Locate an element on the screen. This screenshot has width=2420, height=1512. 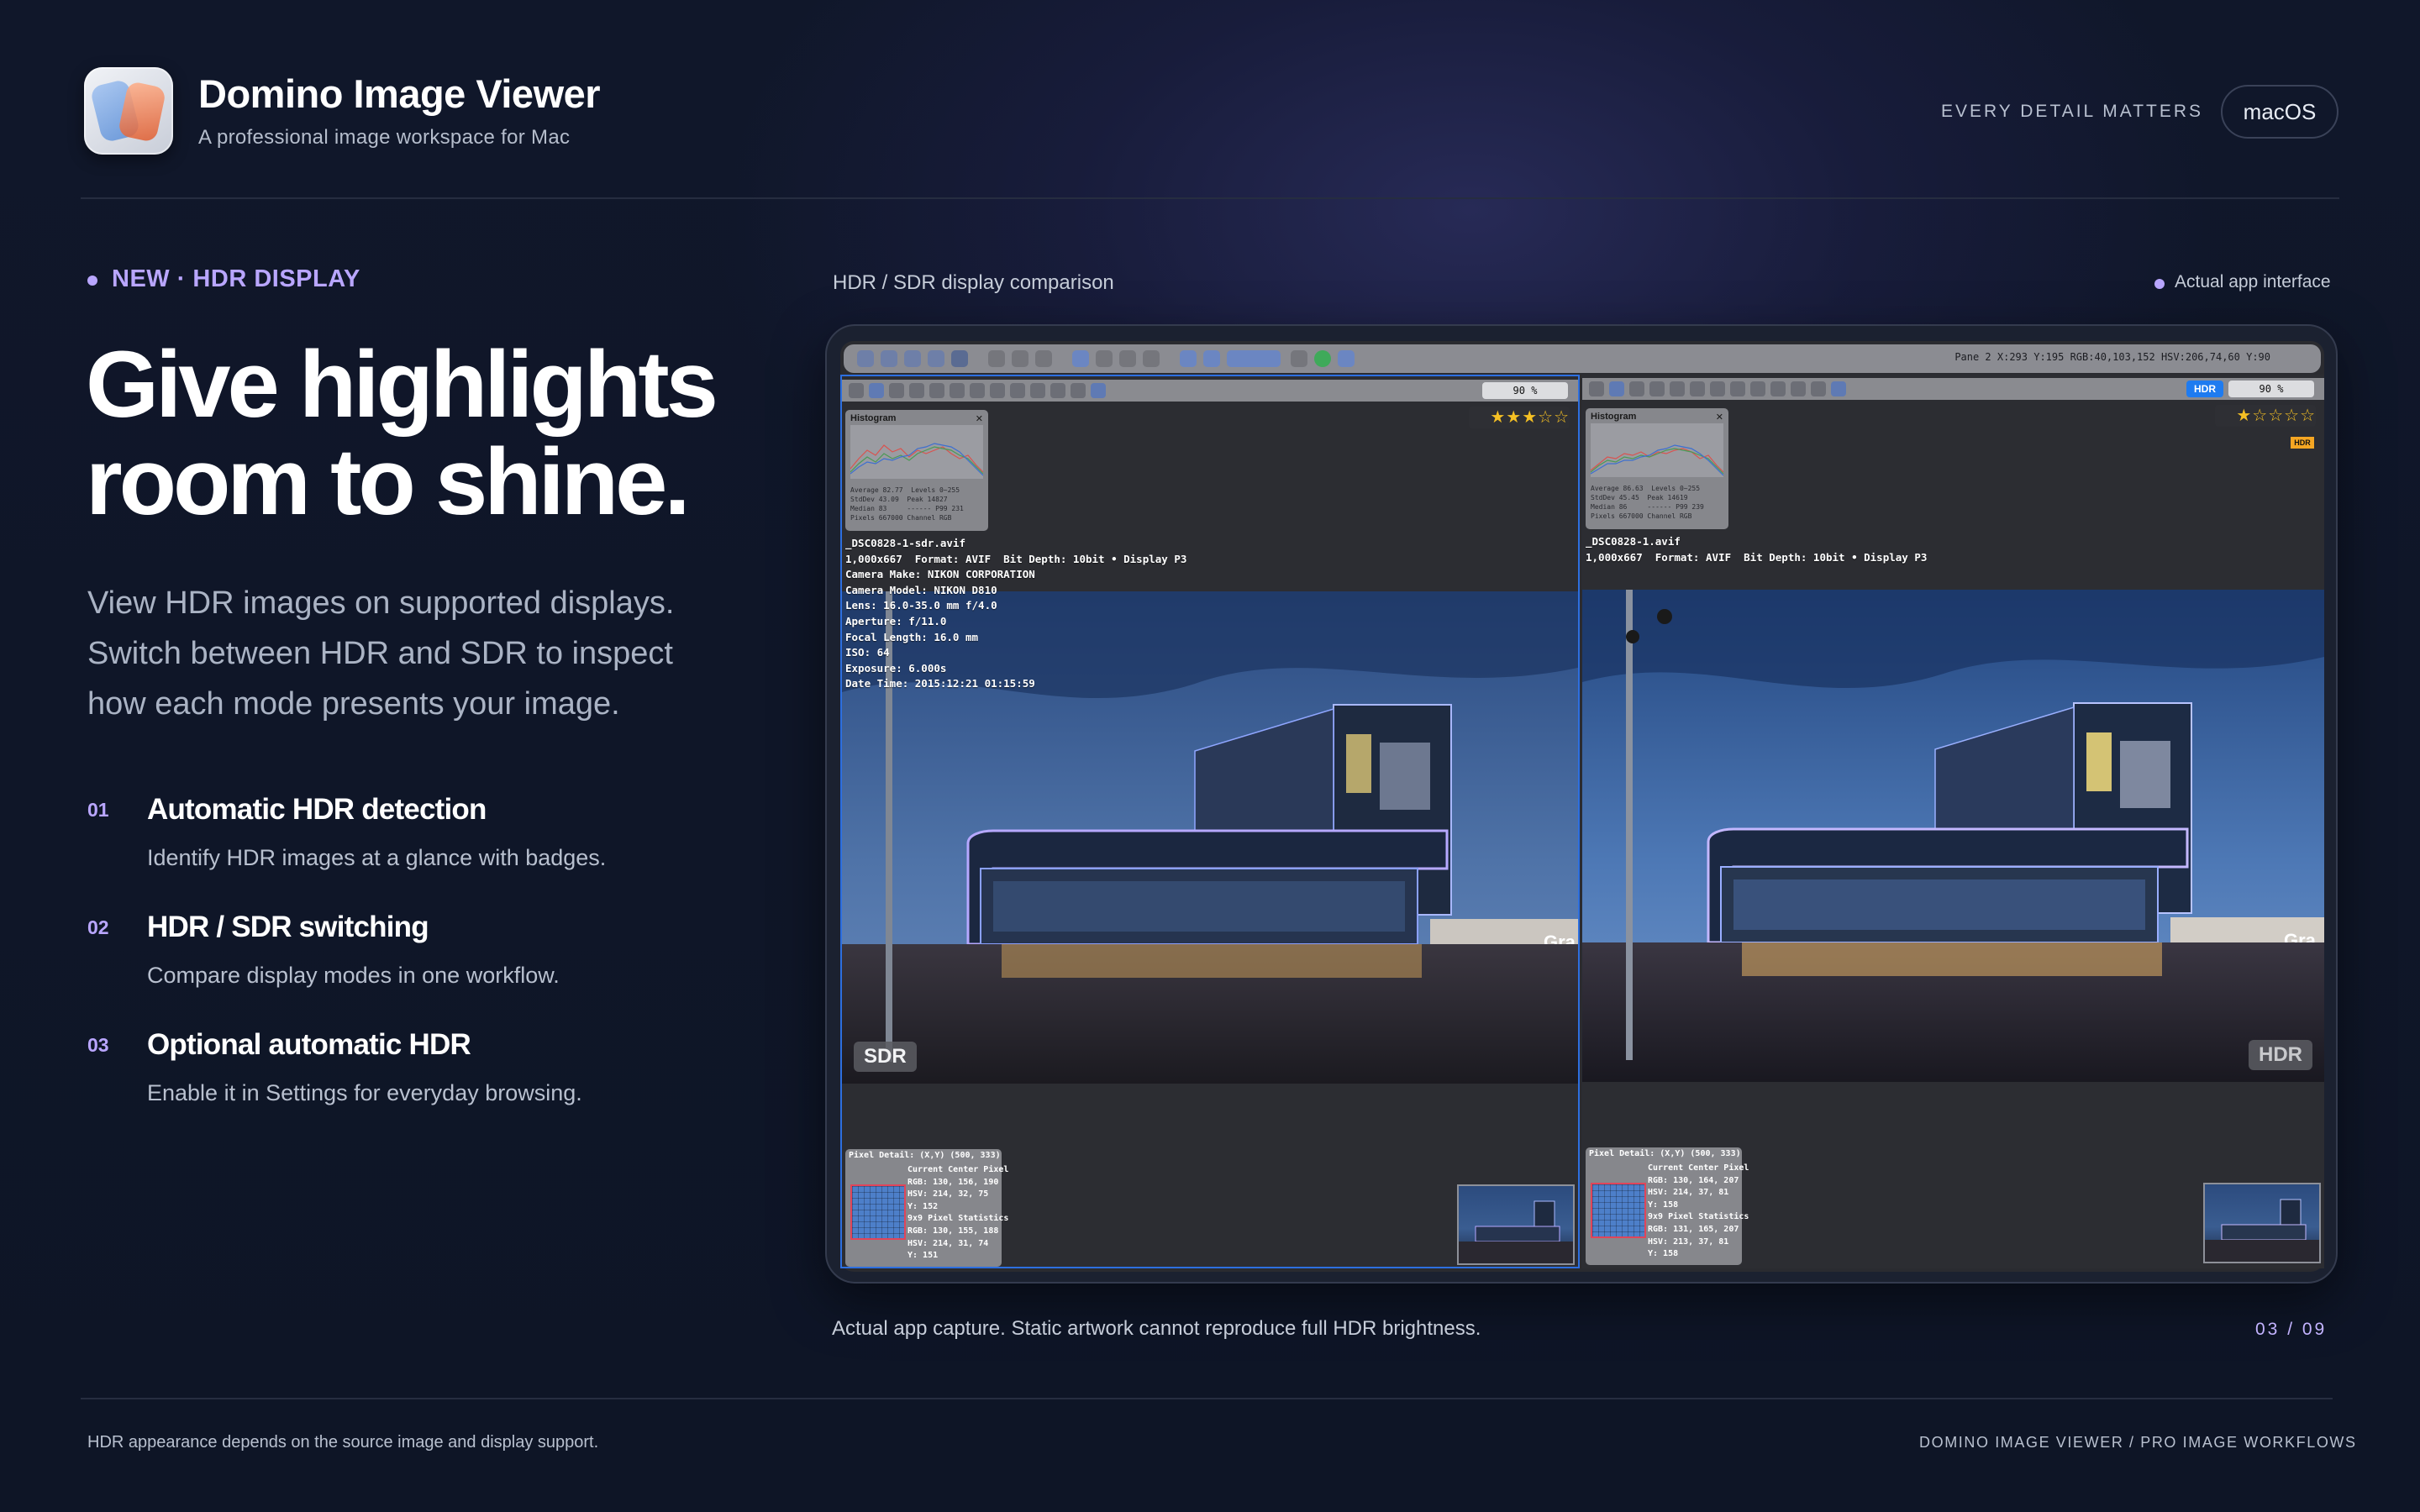
feature-number: 03 is located at coordinates (98, 1045).